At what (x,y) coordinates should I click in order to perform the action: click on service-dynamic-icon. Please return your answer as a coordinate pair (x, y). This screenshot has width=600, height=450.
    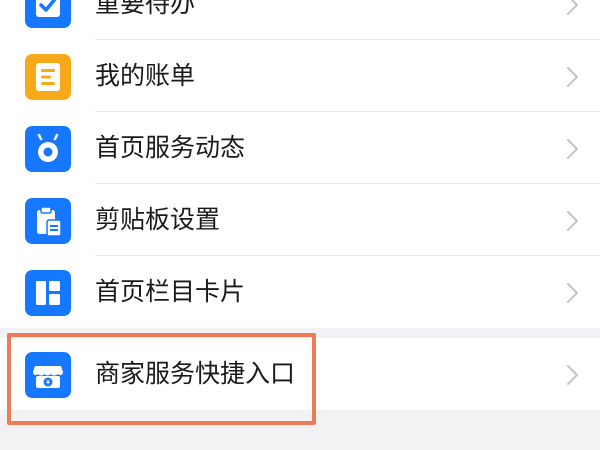
    Looking at the image, I should click on (48, 149).